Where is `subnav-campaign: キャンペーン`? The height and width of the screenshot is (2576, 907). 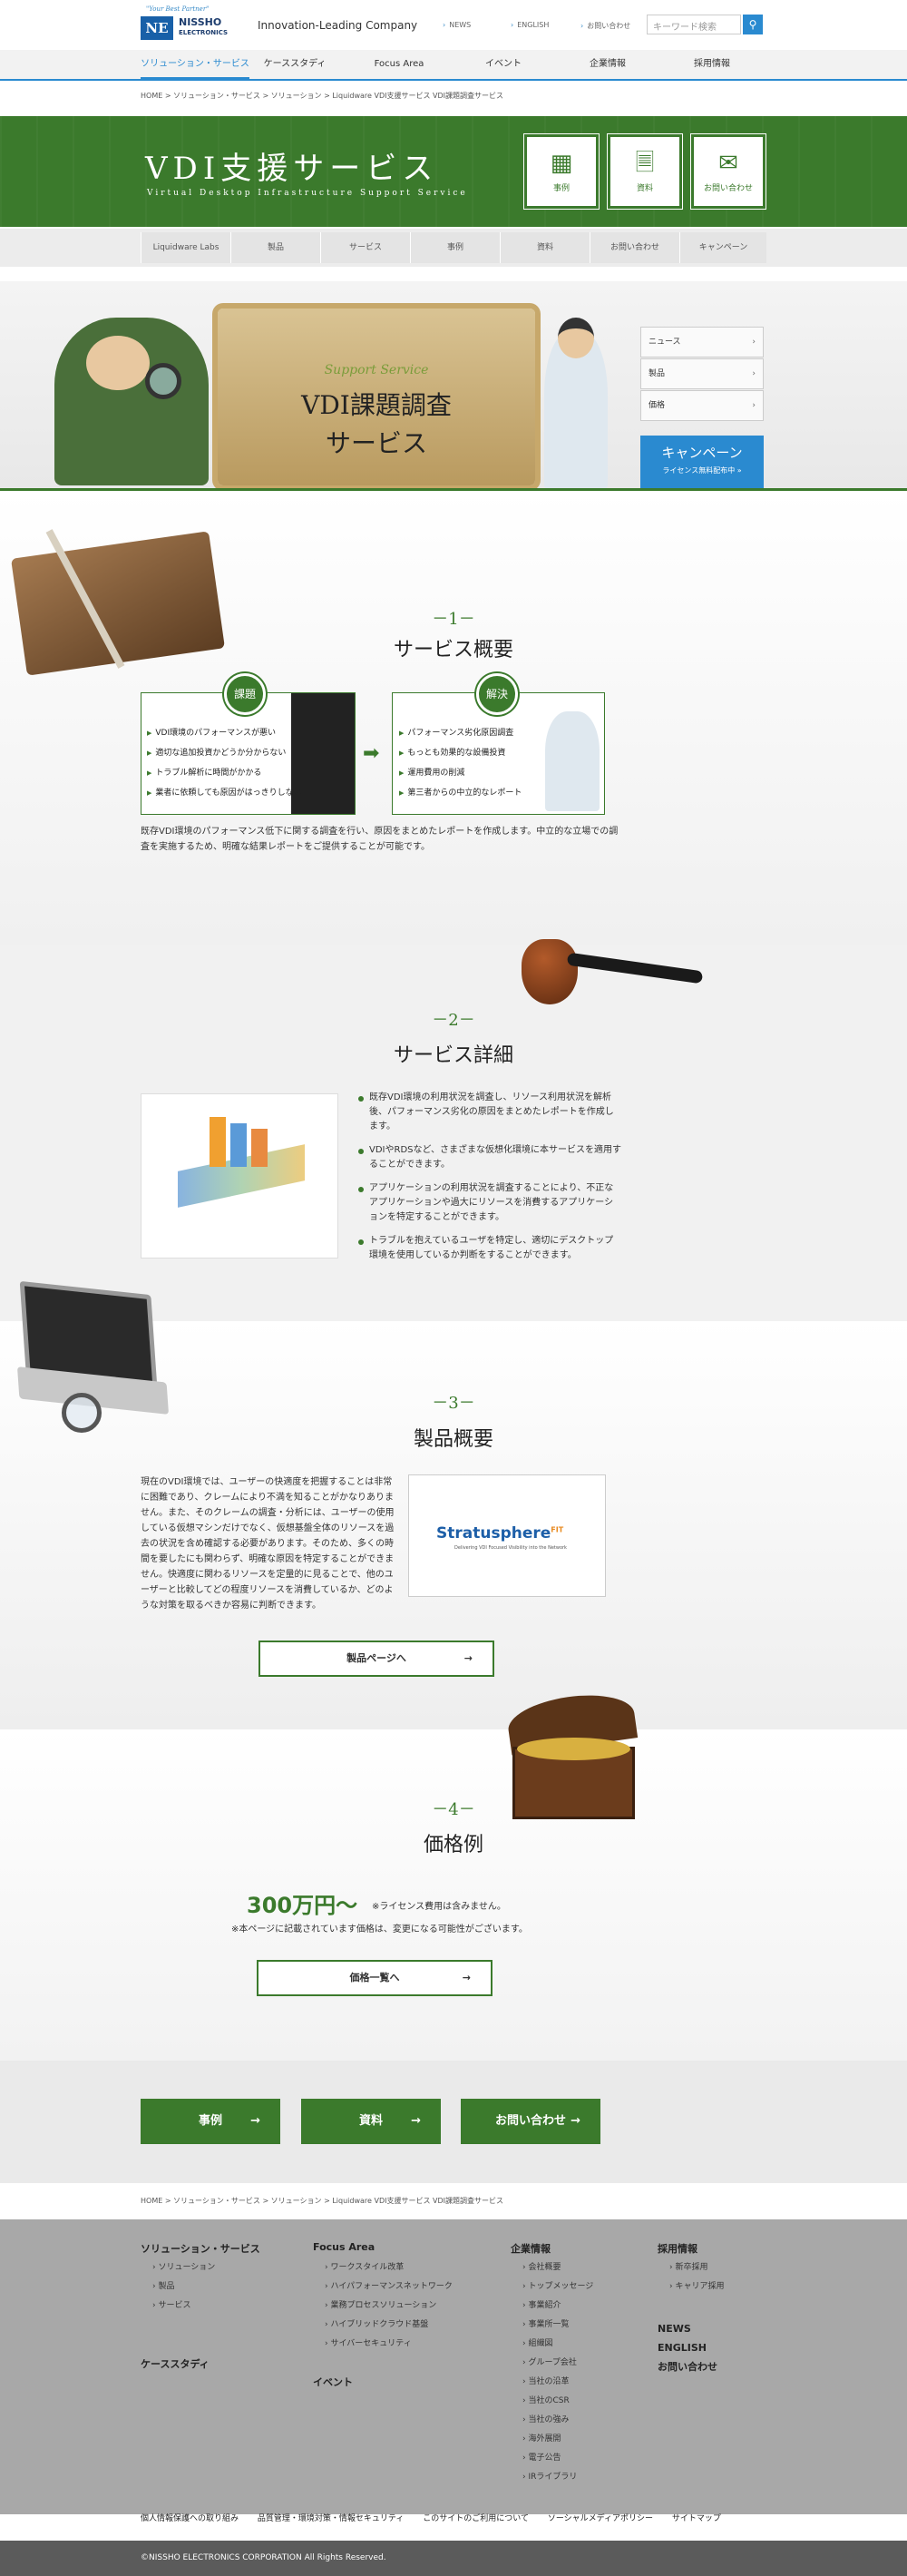
subnav-campaign: キャンペーン is located at coordinates (723, 247).